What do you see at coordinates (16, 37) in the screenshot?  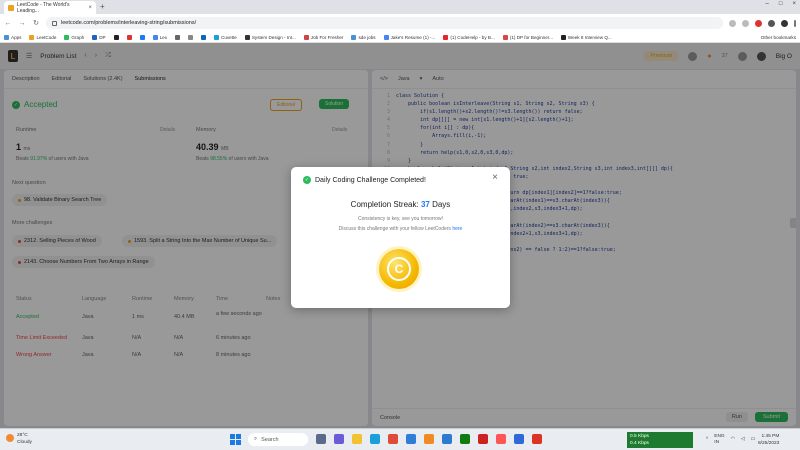 I see `bookmark-label: Apps` at bounding box center [16, 37].